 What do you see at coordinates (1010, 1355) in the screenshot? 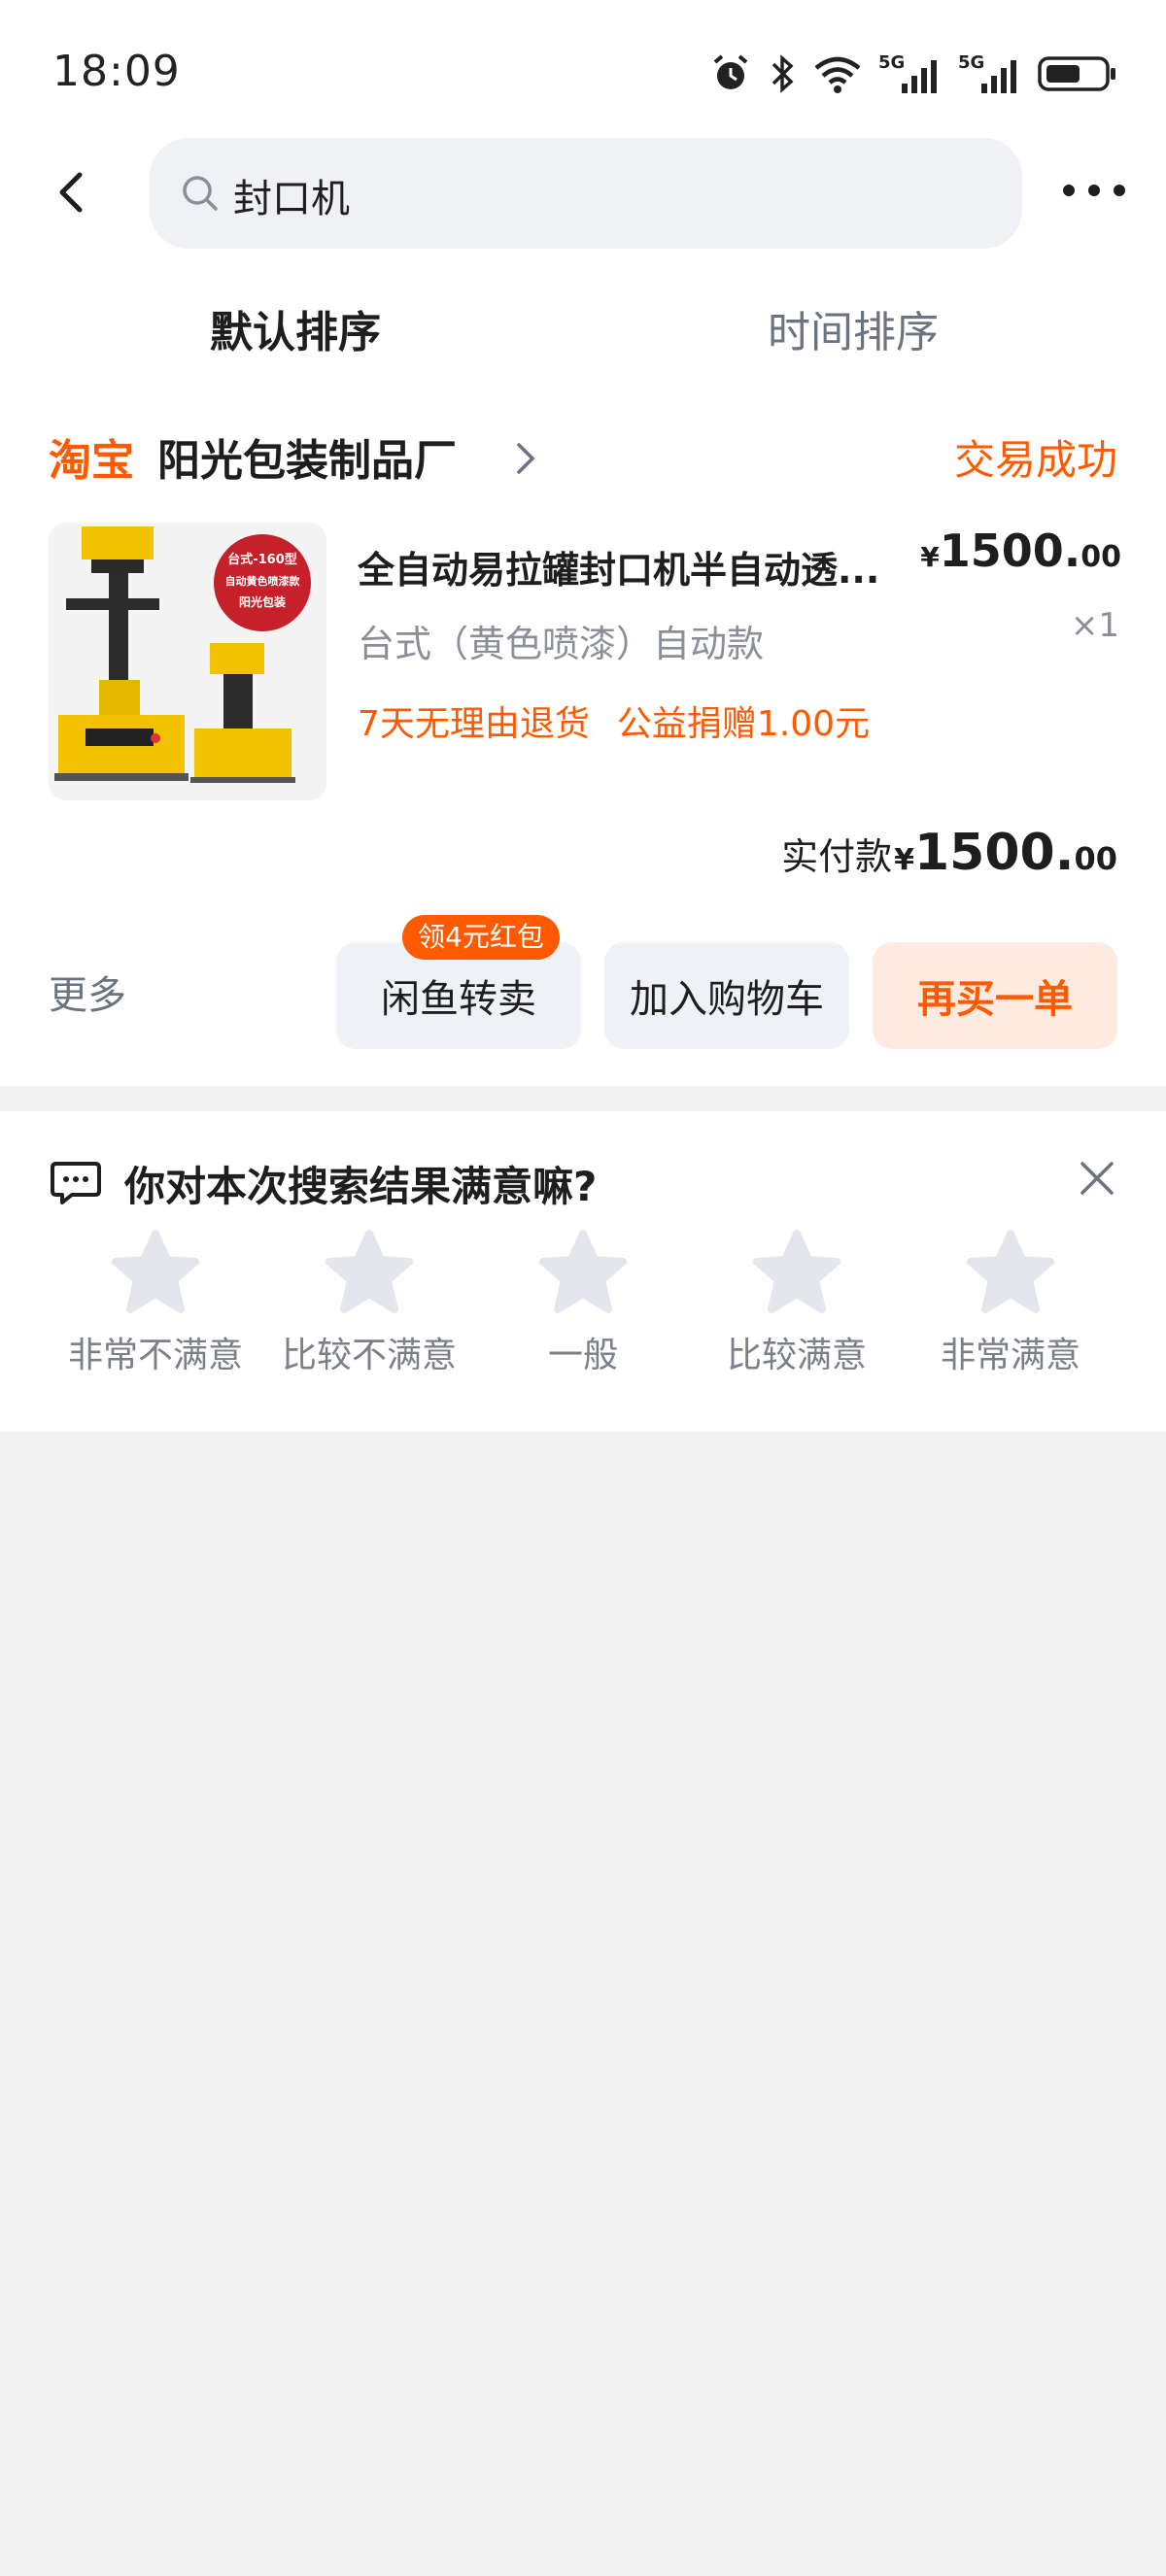
I see `rating-label: 非常满意` at bounding box center [1010, 1355].